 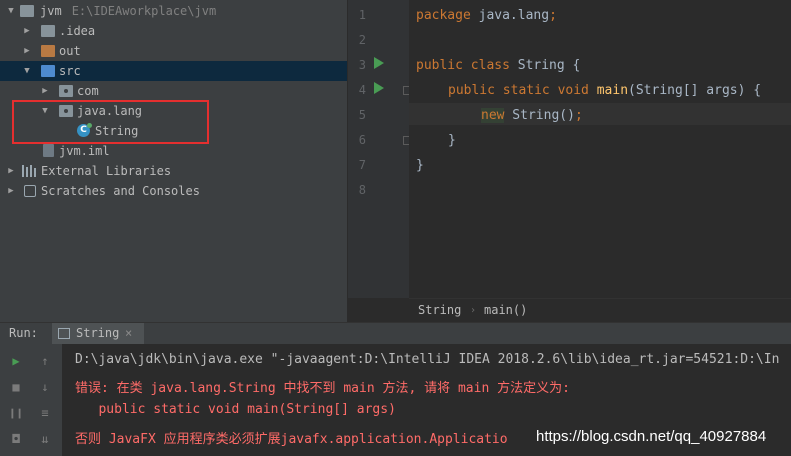 What do you see at coordinates (128, 333) in the screenshot?
I see `close-icon: ×` at bounding box center [128, 333].